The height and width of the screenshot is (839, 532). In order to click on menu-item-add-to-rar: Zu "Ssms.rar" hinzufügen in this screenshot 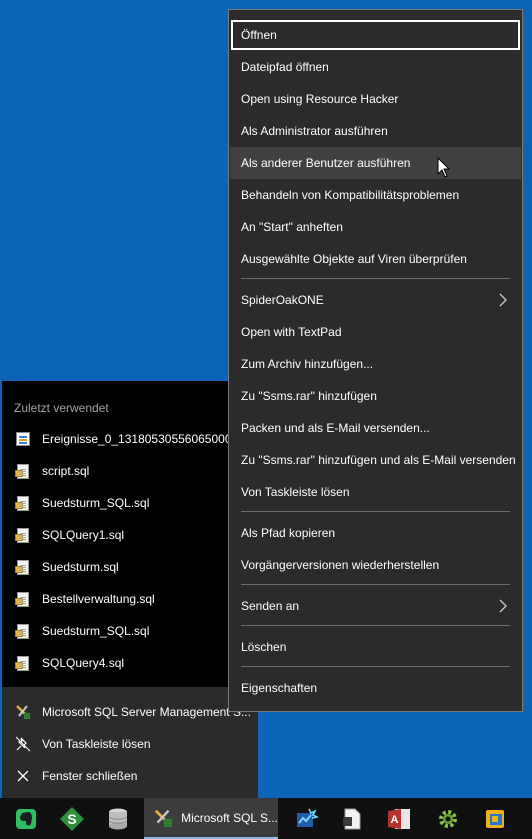, I will do `click(375, 396)`.